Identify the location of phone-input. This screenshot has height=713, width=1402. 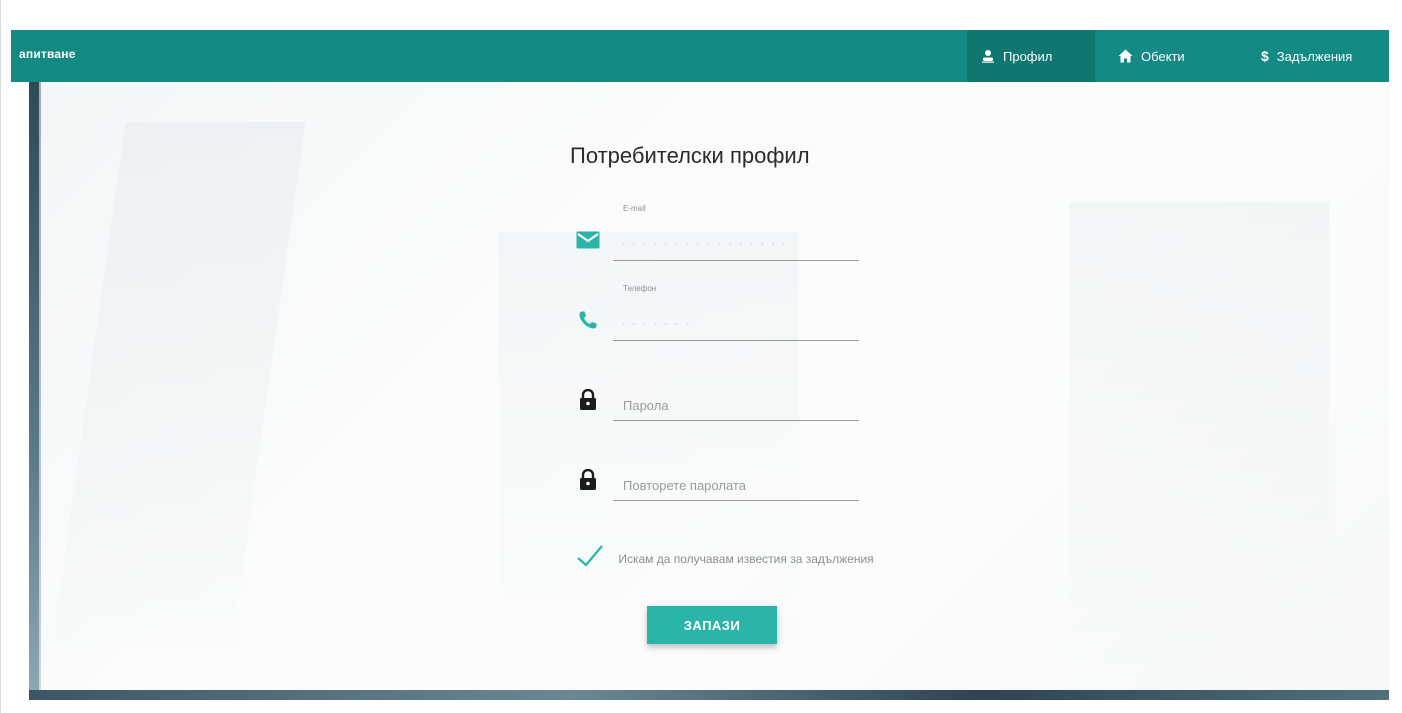
(736, 326).